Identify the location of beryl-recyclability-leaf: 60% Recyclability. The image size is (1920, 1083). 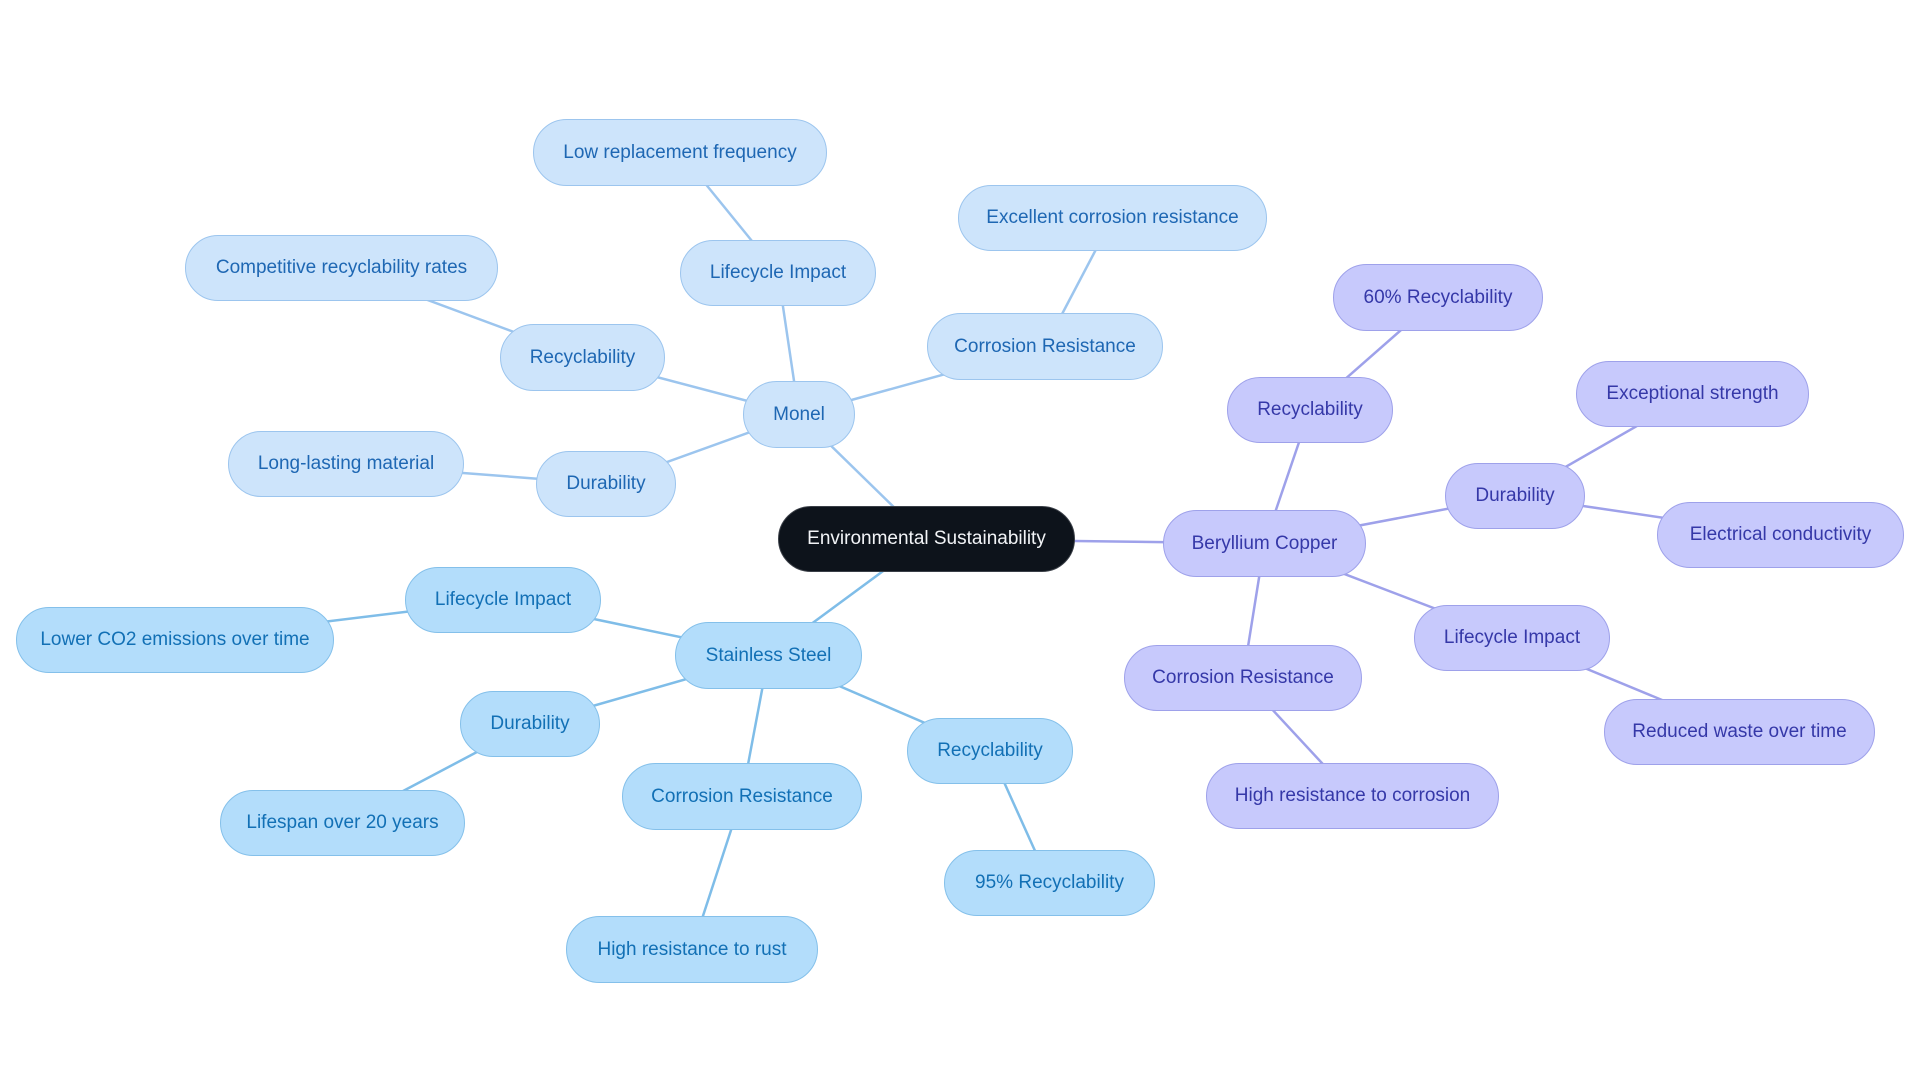
(1438, 297).